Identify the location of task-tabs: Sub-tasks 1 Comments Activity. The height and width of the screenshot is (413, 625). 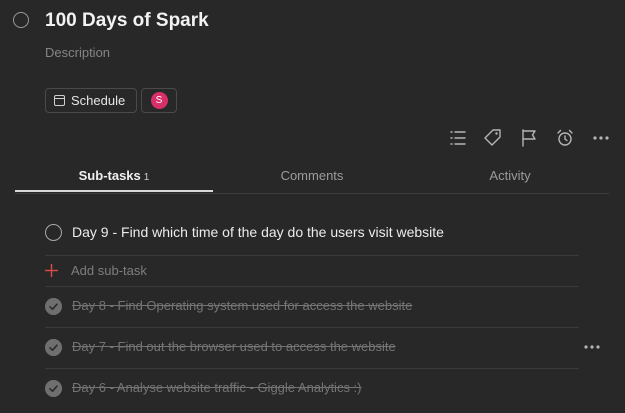
(312, 177).